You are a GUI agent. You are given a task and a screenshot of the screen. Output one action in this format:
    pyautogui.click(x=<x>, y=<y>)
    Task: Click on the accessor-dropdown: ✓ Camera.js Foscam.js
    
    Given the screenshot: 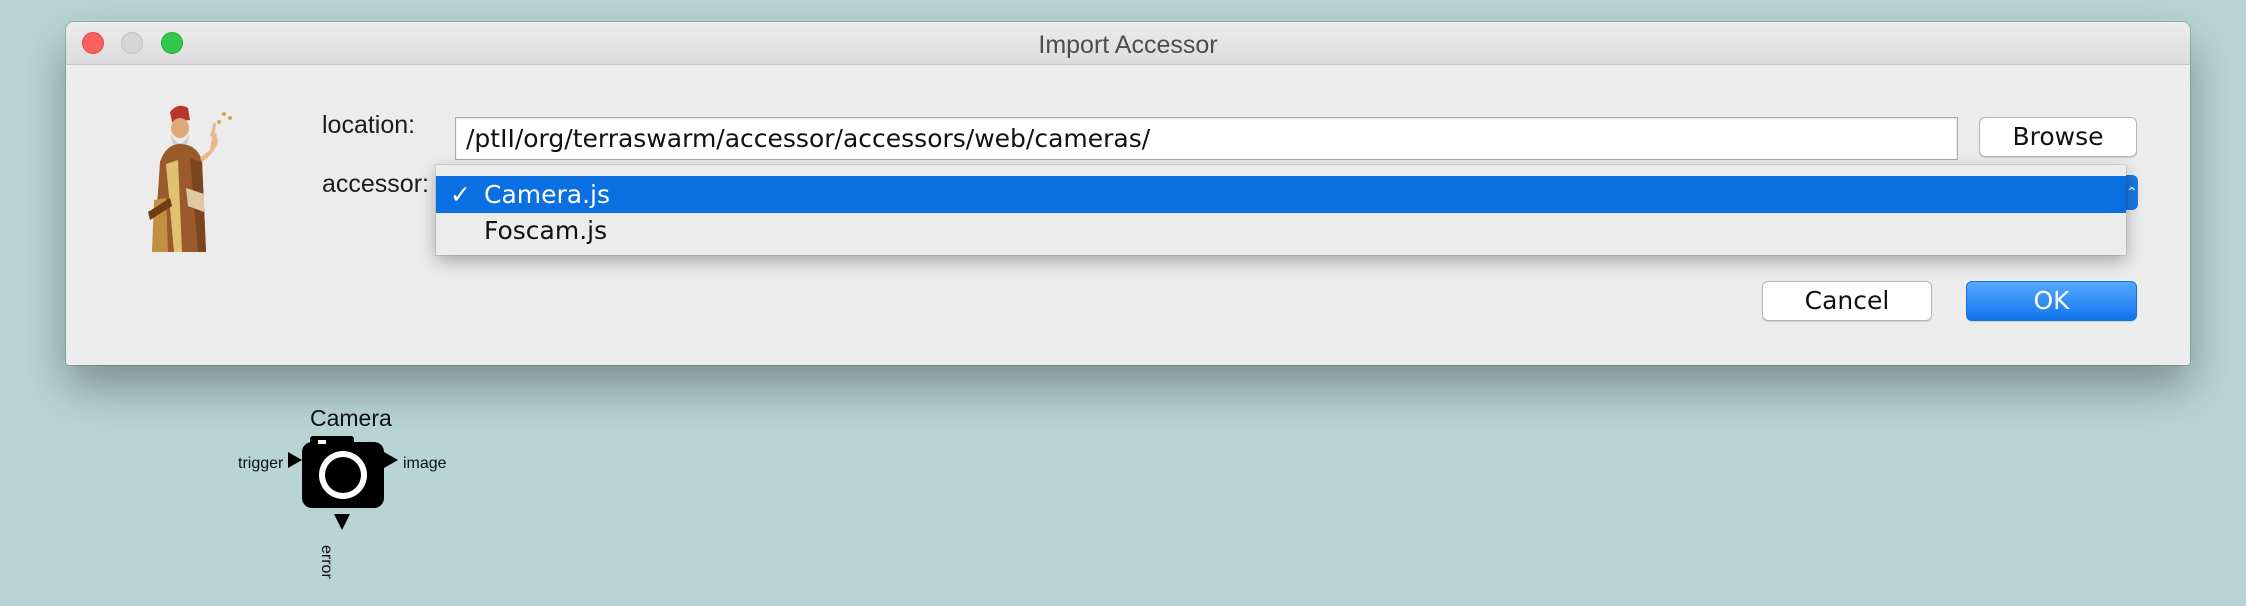 What is the action you would take?
    pyautogui.click(x=1281, y=210)
    